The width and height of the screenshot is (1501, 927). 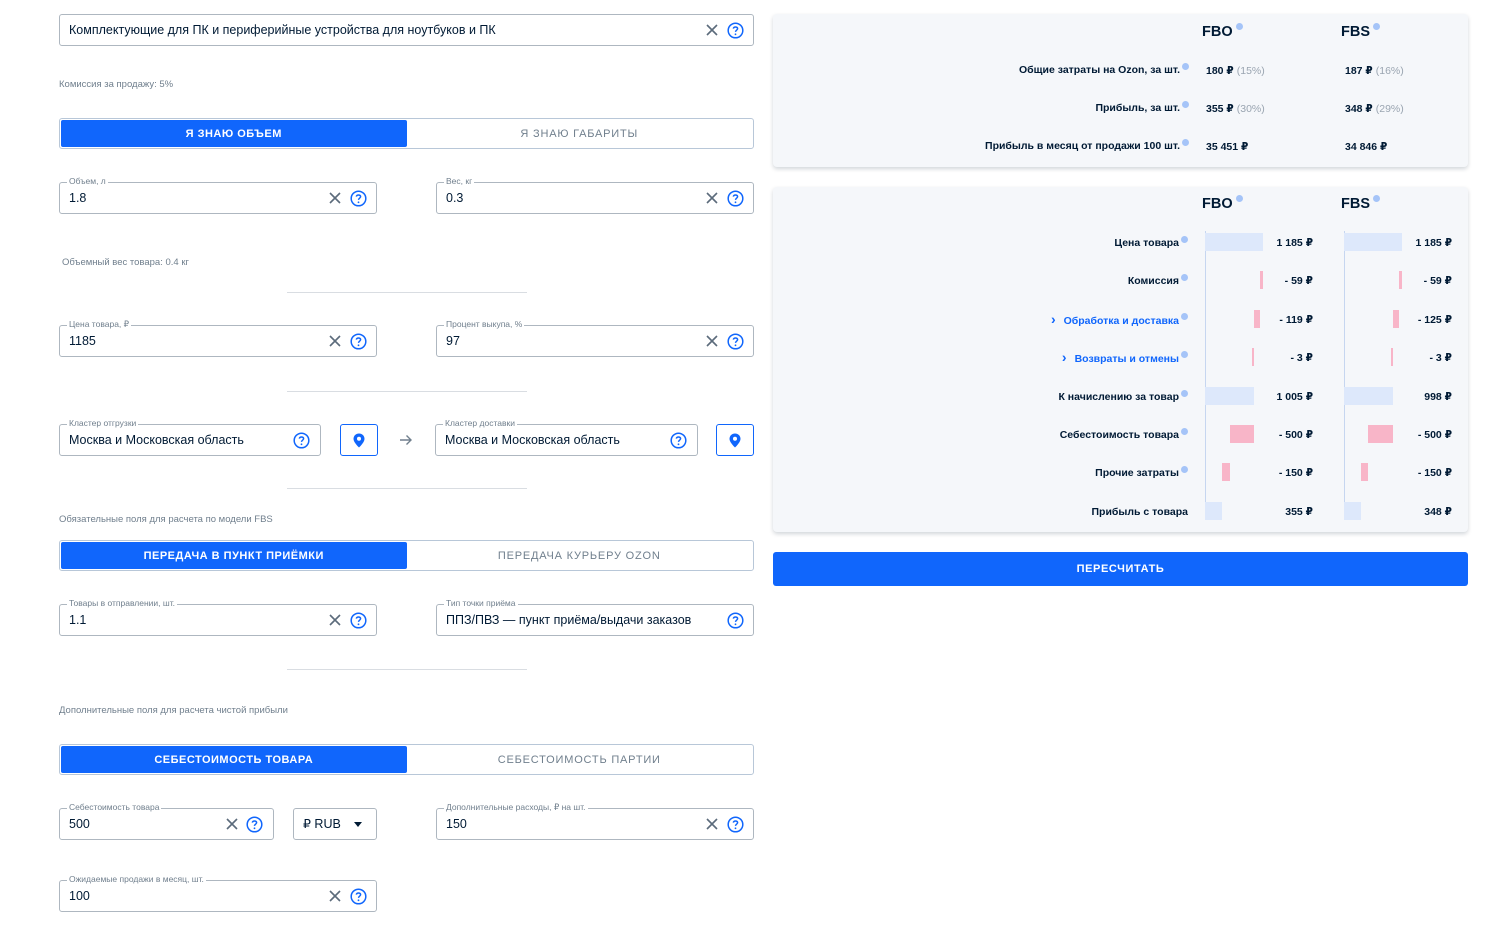 What do you see at coordinates (1099, 70) in the screenshot?
I see `summary-row-label-text: Общие затраты на Ozon, за шт.` at bounding box center [1099, 70].